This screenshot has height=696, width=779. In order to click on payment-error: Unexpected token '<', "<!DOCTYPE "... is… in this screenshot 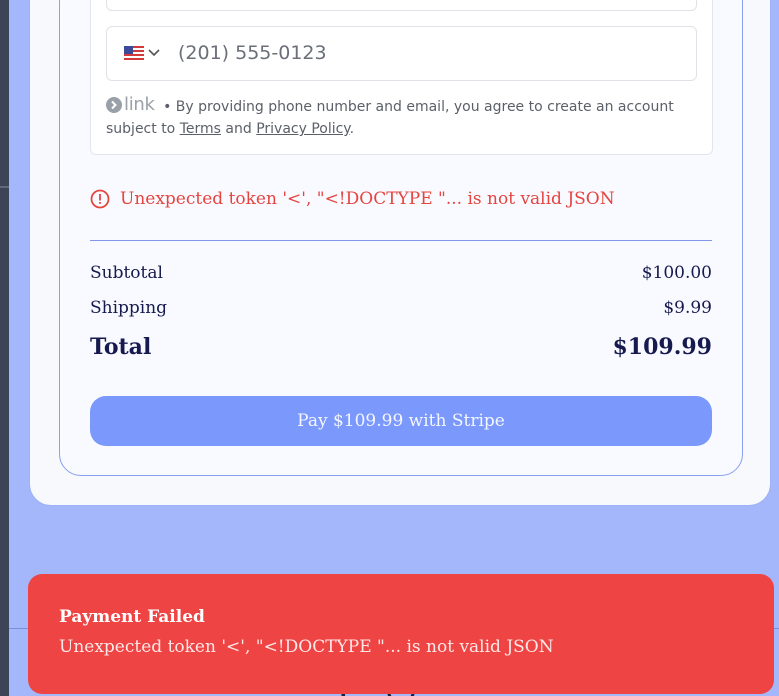, I will do `click(352, 199)`.